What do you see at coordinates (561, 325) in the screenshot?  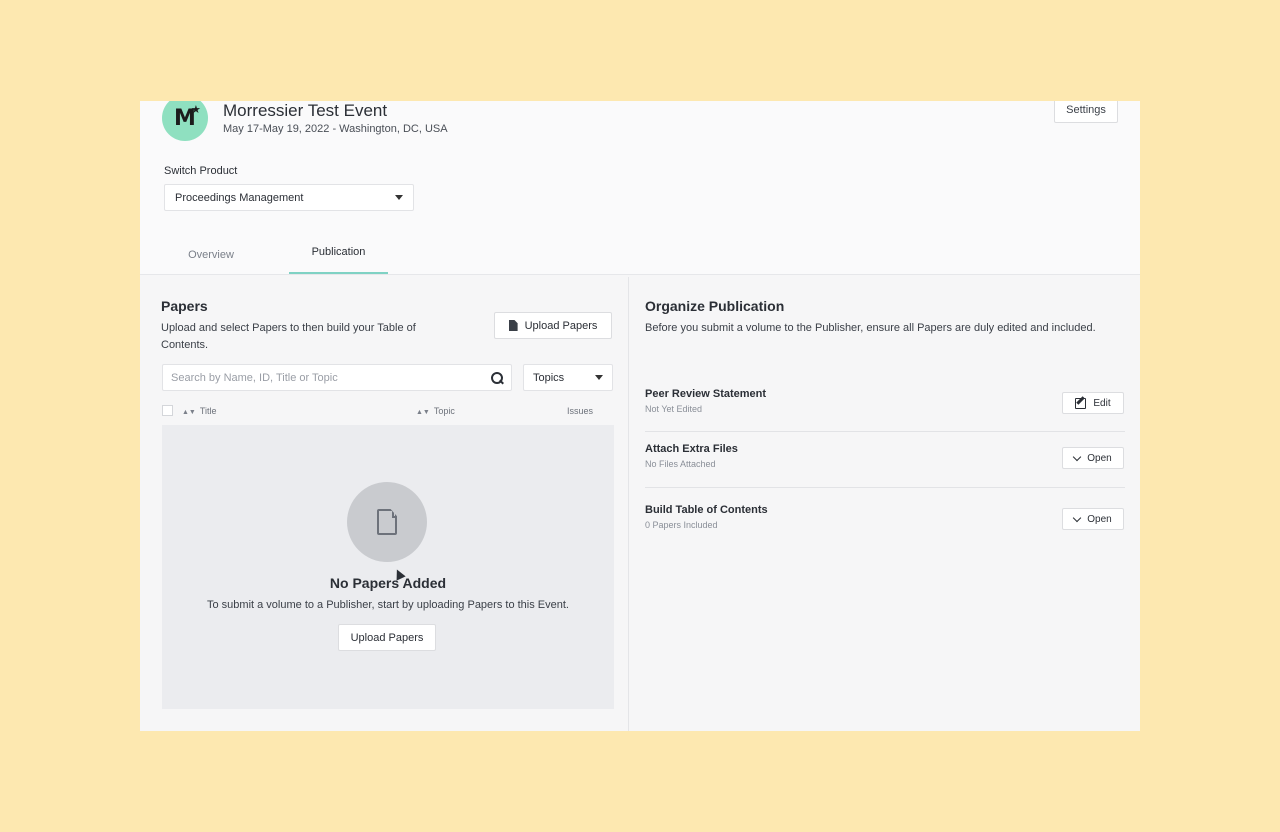 I see `upload-papers-label: Upload Papers` at bounding box center [561, 325].